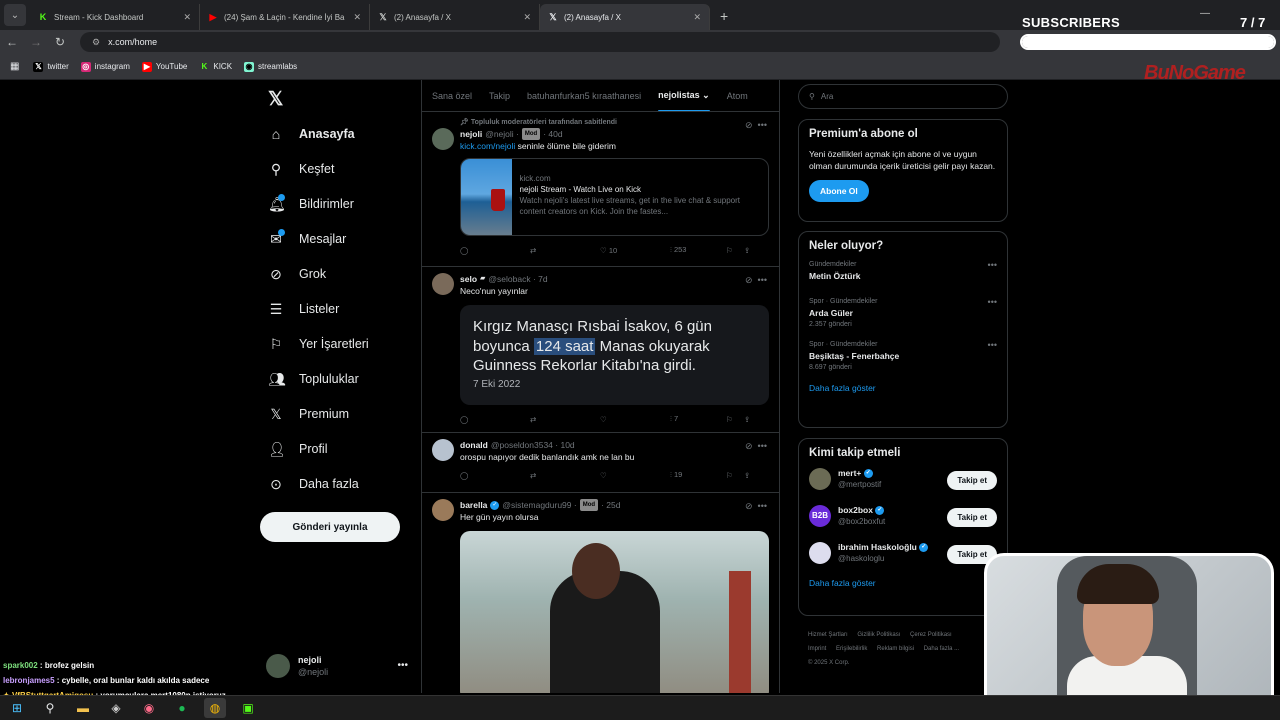 This screenshot has height=720, width=1280. Describe the element at coordinates (851, 649) in the screenshot. I see `footer-link: Erişilebilirlik` at that location.